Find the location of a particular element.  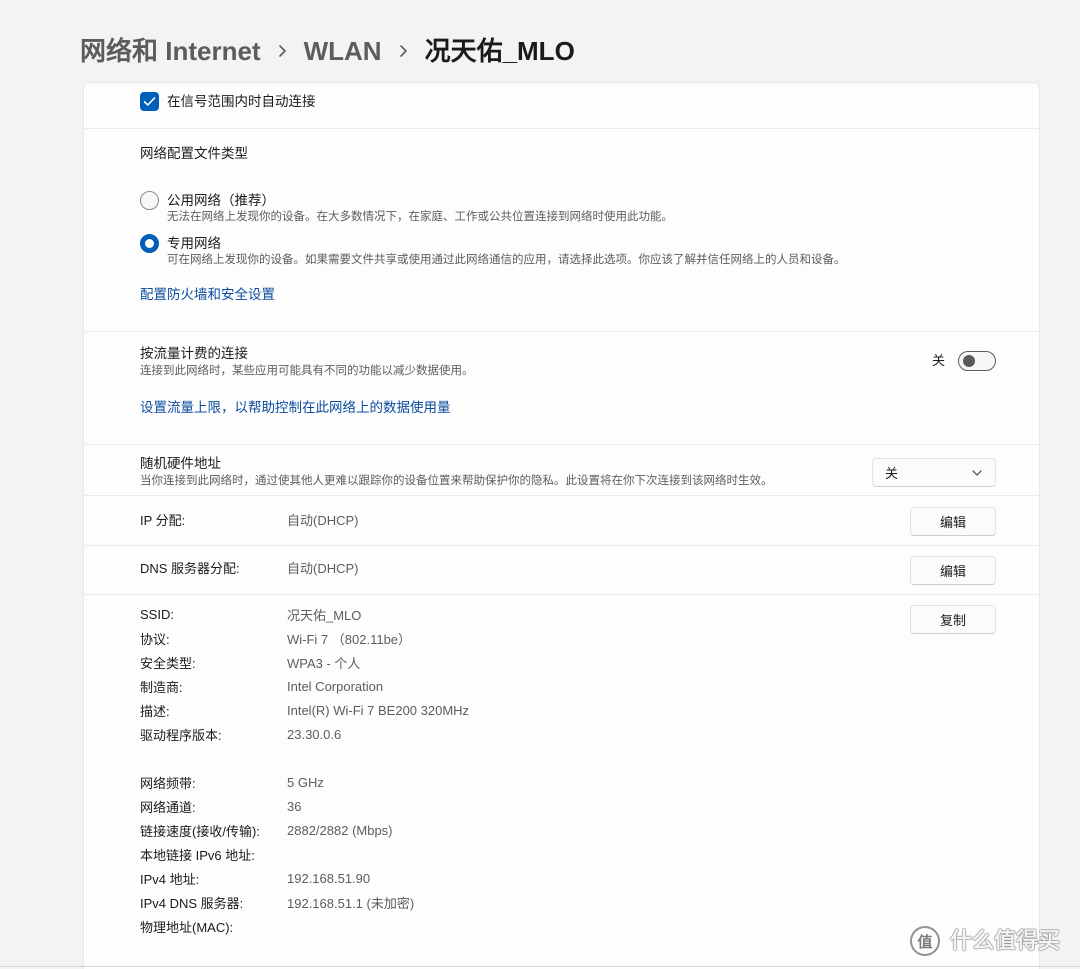

property-label: 本地链接 IPv6 地址: is located at coordinates (197, 855).